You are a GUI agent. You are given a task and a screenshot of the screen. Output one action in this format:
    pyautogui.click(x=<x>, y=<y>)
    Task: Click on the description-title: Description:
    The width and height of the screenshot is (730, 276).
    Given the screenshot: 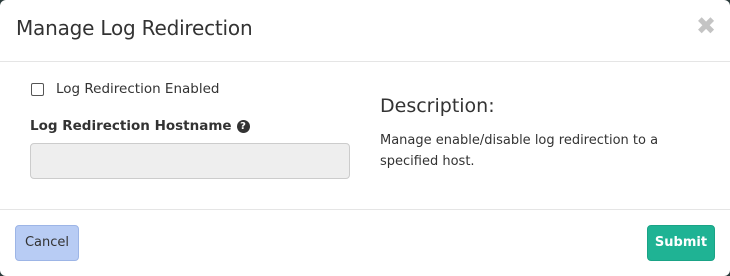 What is the action you would take?
    pyautogui.click(x=437, y=106)
    